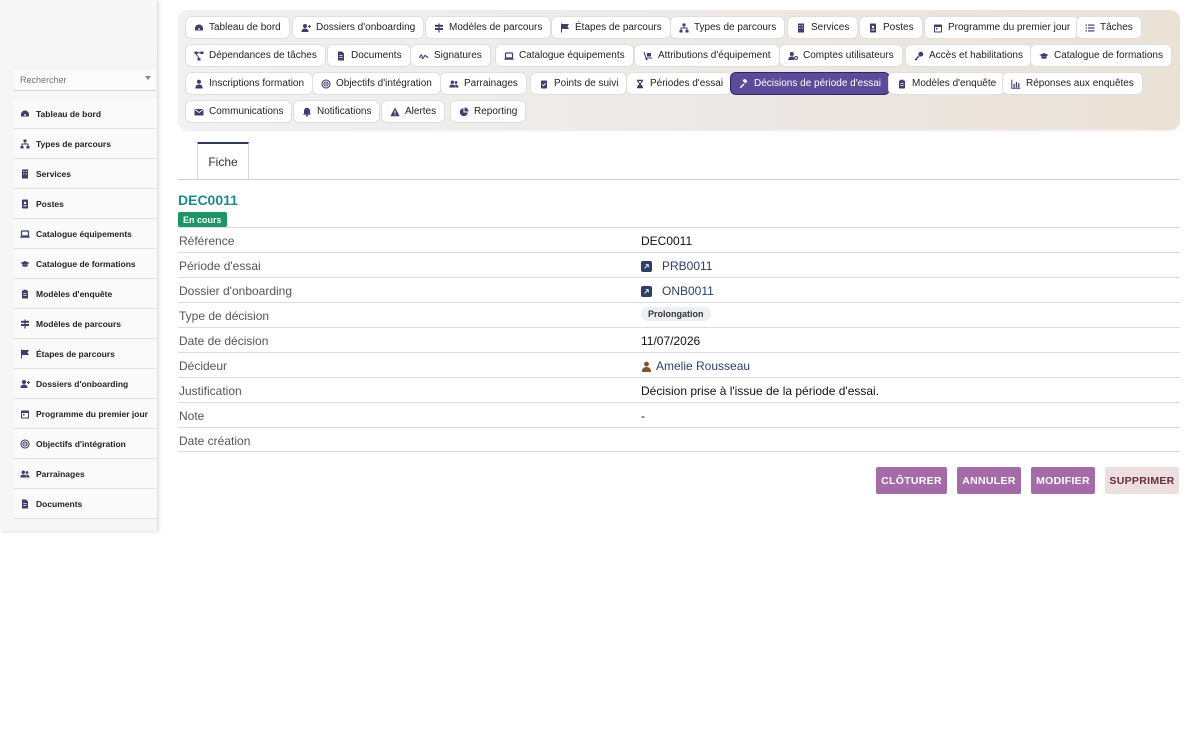 This screenshot has width=1200, height=743. I want to click on tab-comptes-utilisateurs: Comptes utilisateurs, so click(841, 55).